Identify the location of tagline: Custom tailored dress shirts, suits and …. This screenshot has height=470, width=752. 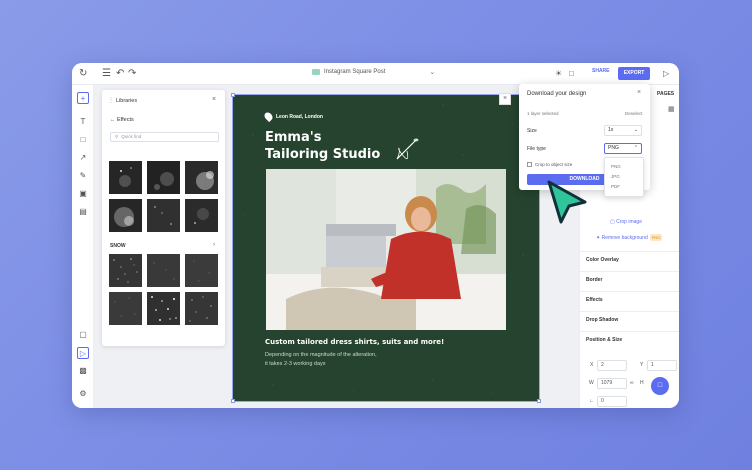
(355, 342).